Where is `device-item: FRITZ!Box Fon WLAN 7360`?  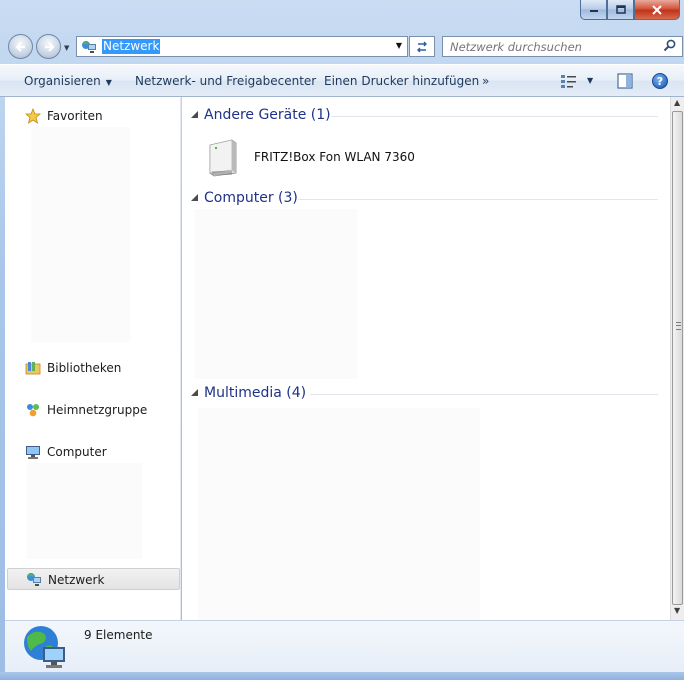
device-item: FRITZ!Box Fon WLAN 7360 is located at coordinates (326, 157).